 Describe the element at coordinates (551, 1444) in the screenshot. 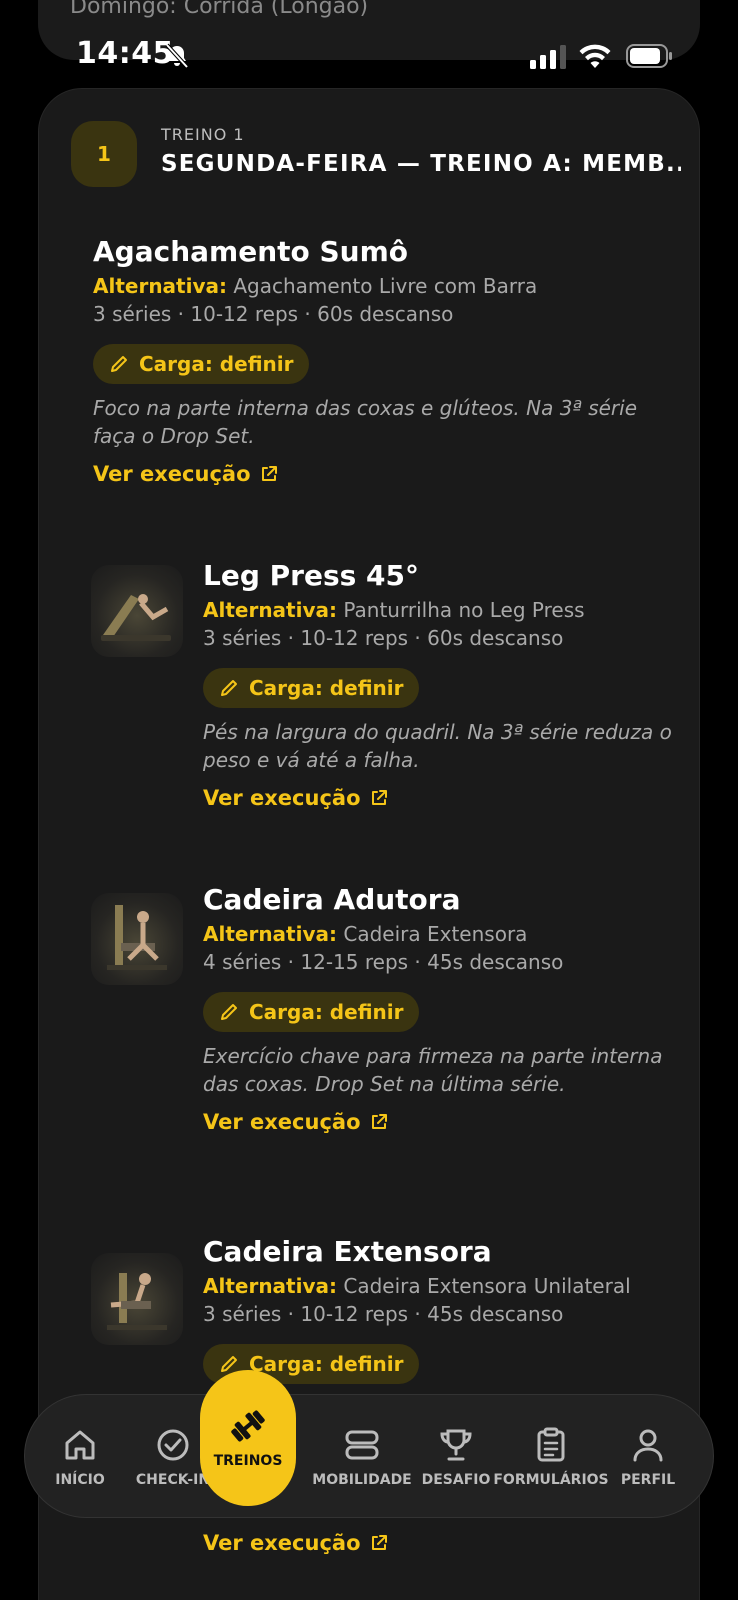

I see `clipboard-icon` at that location.